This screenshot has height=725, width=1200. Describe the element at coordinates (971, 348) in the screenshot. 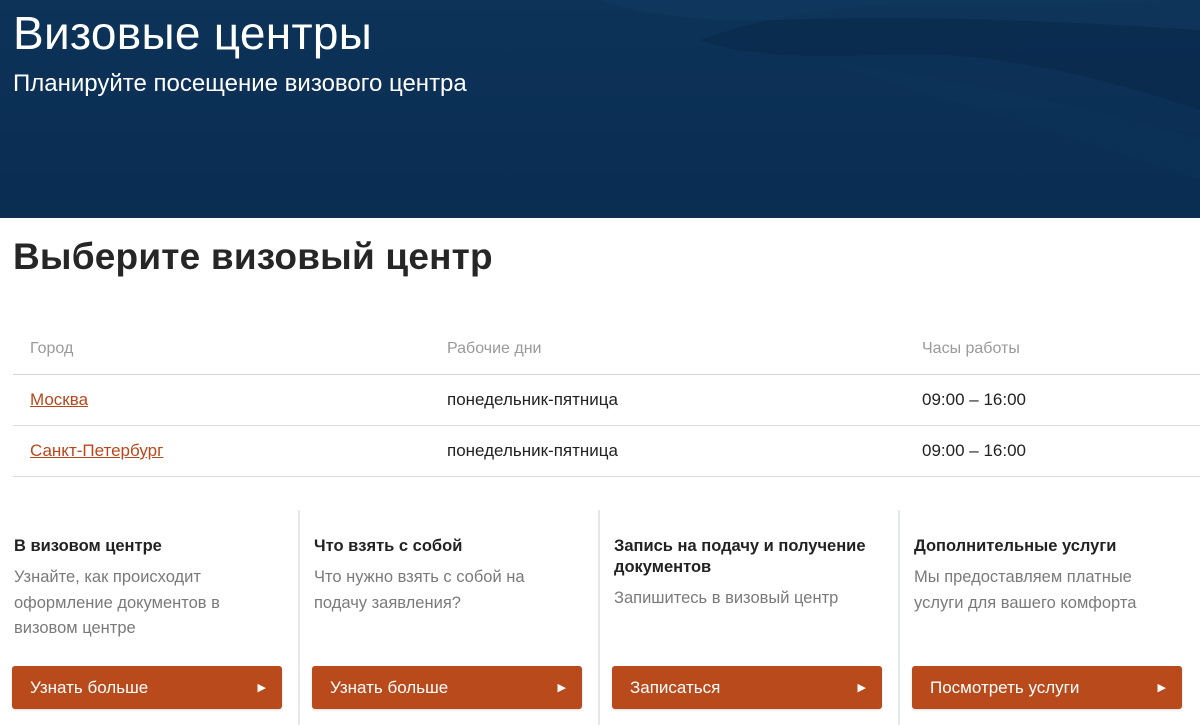

I see `header-hours: Часы работы` at that location.